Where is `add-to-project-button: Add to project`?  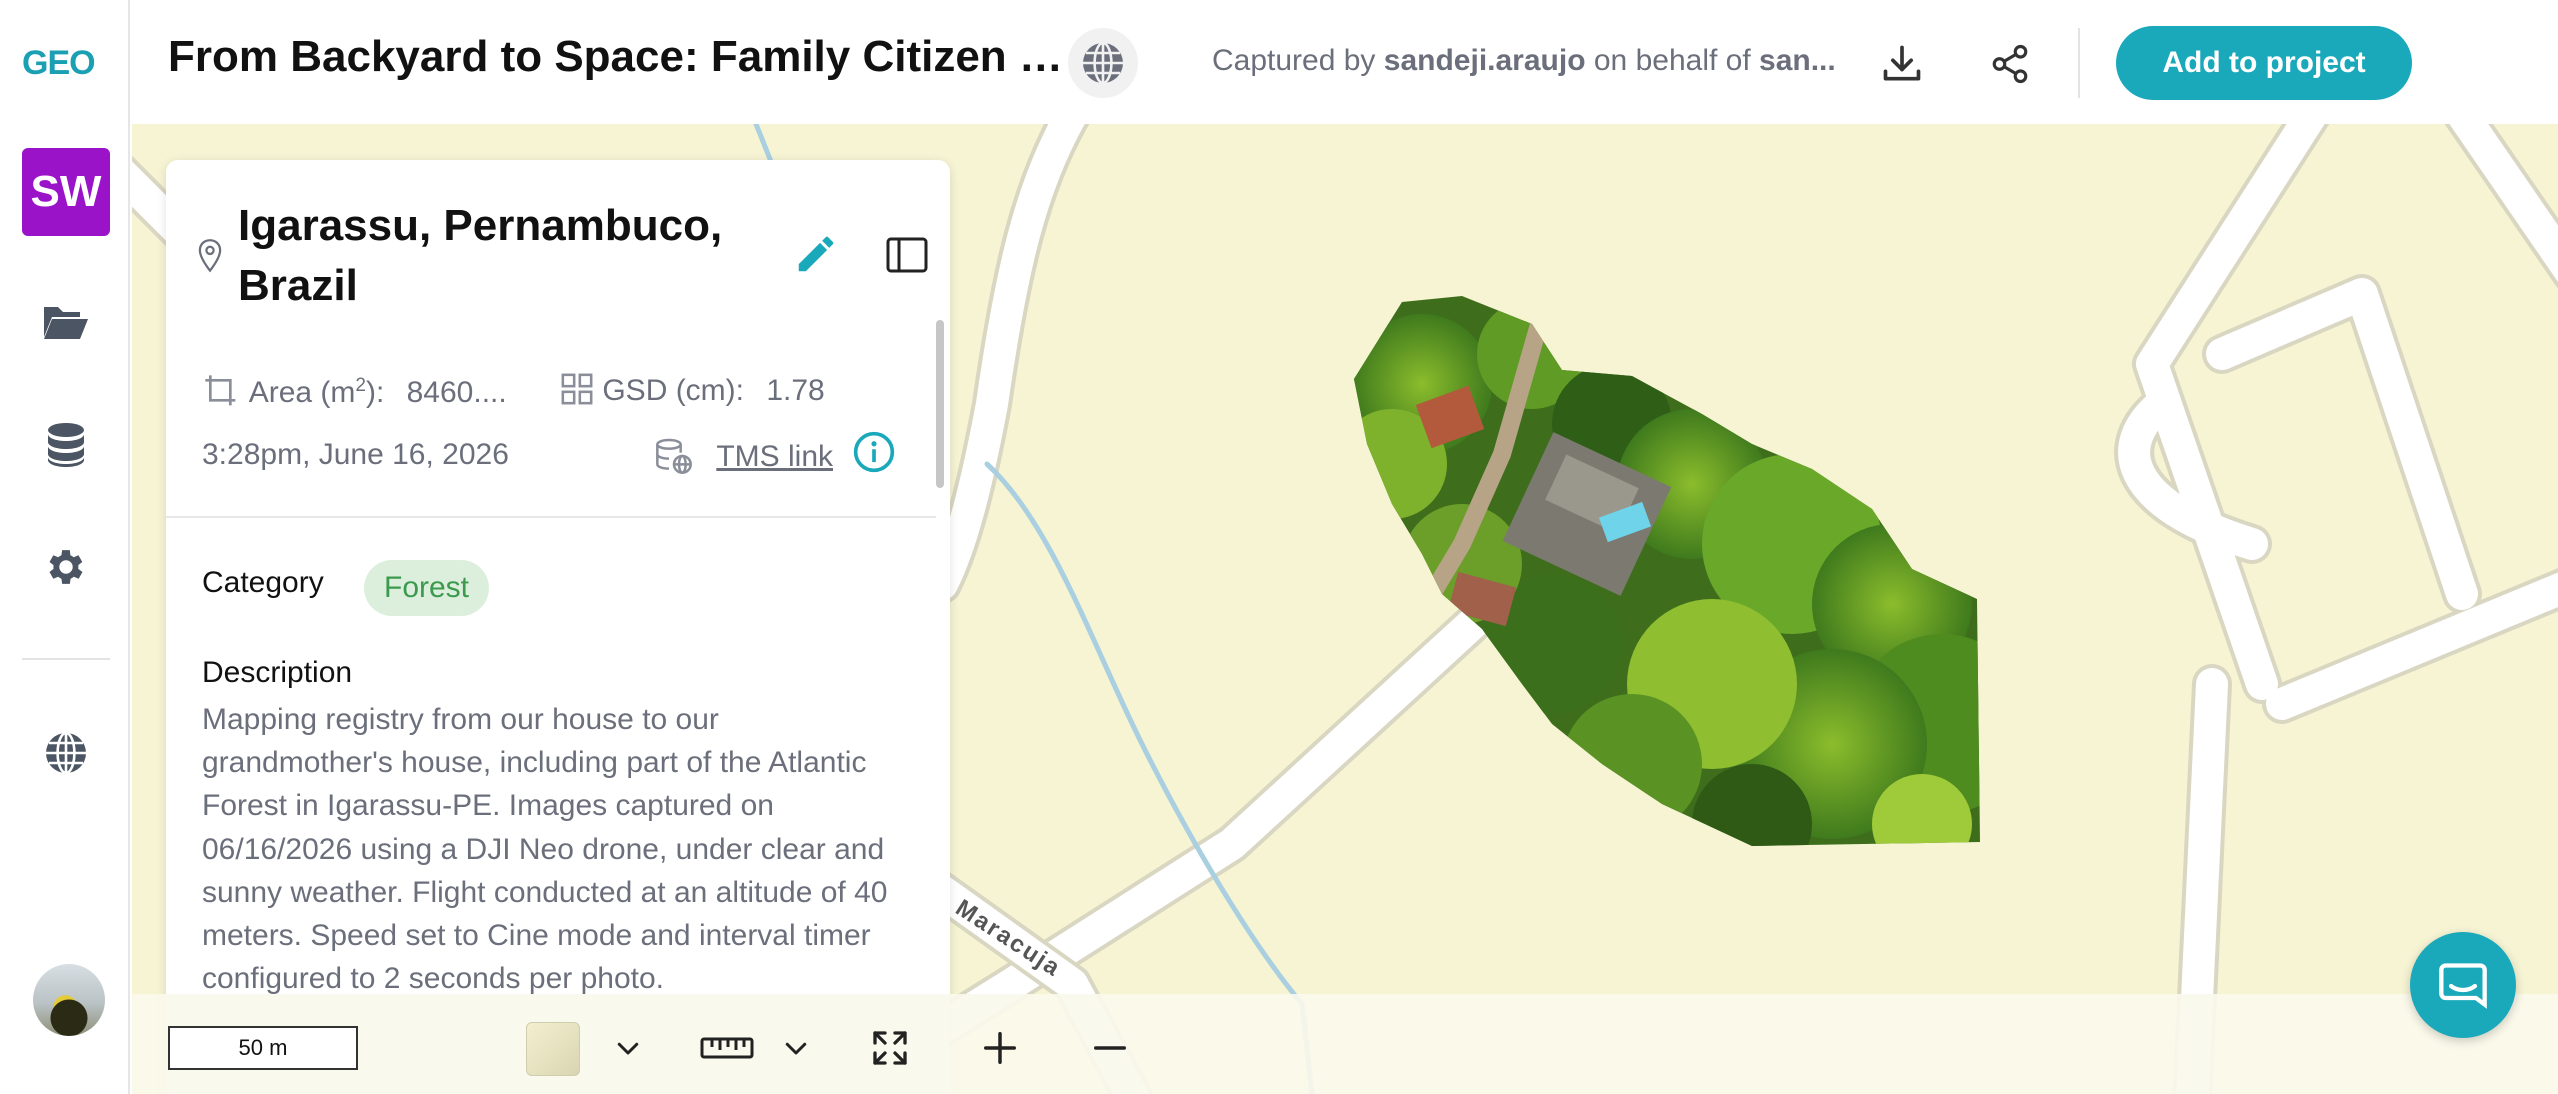 add-to-project-button: Add to project is located at coordinates (2264, 63).